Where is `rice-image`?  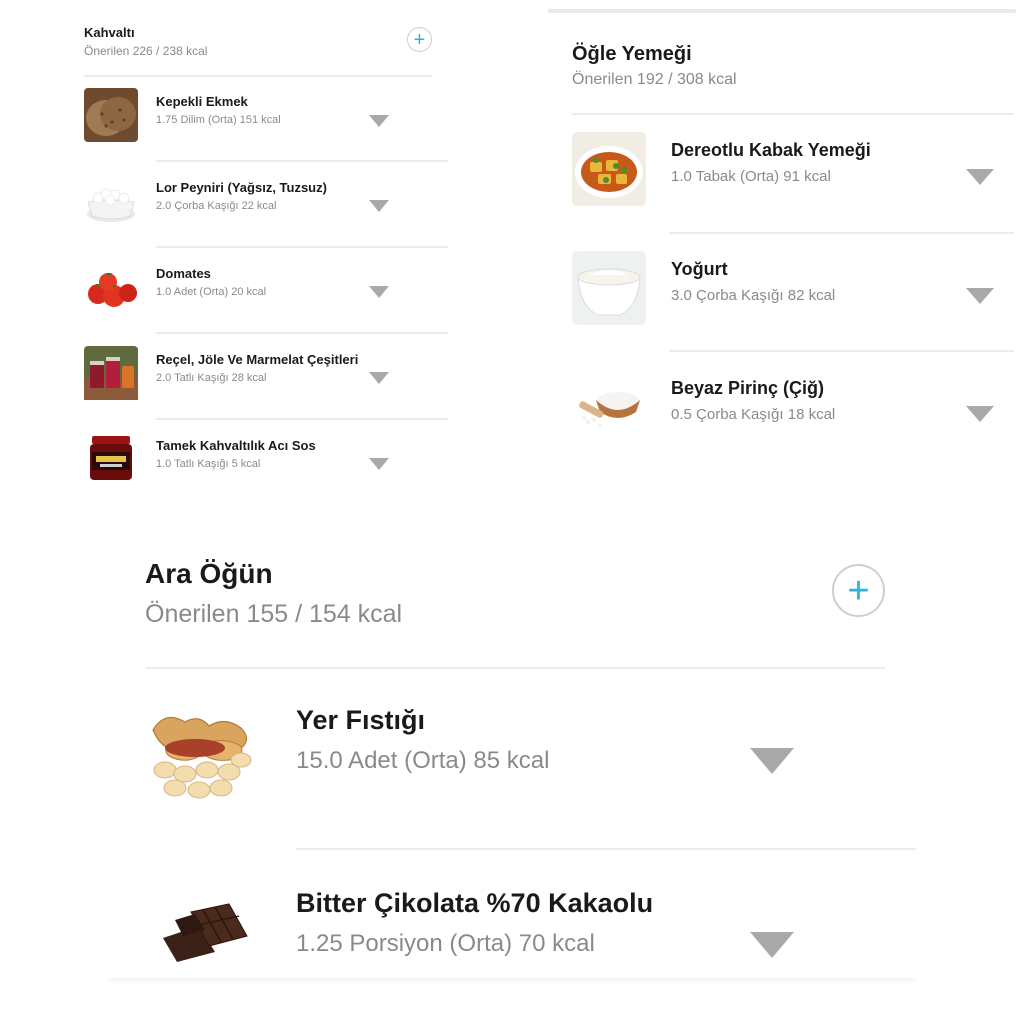
rice-image is located at coordinates (609, 410).